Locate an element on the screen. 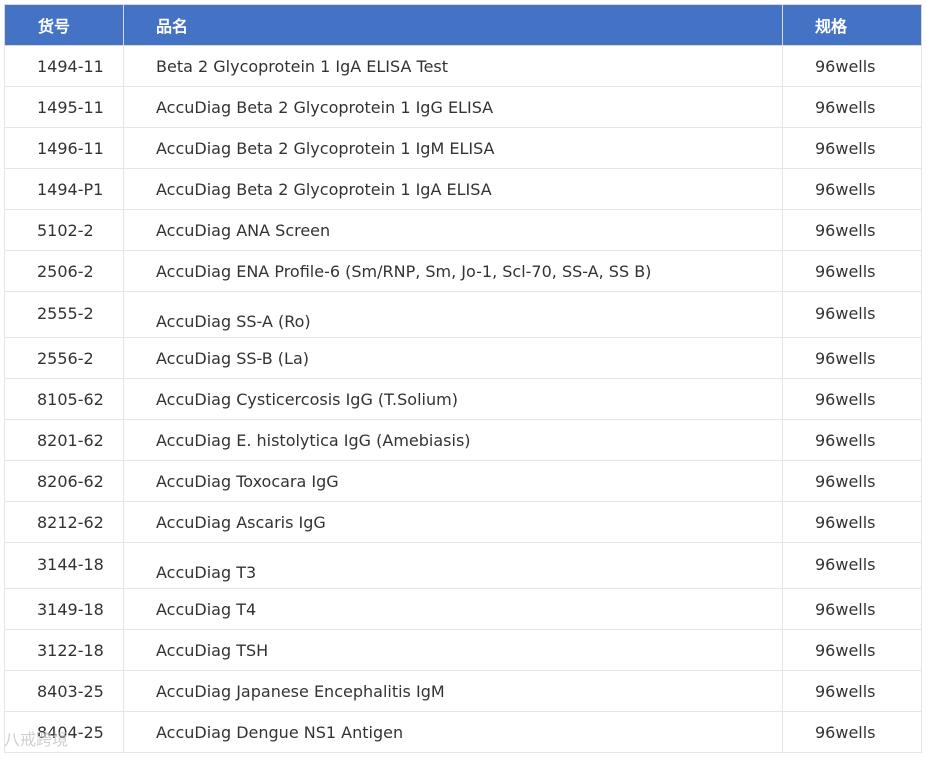 Image resolution: width=926 pixels, height=758 pixels. product-code-cell: 8105-62 is located at coordinates (64, 399).